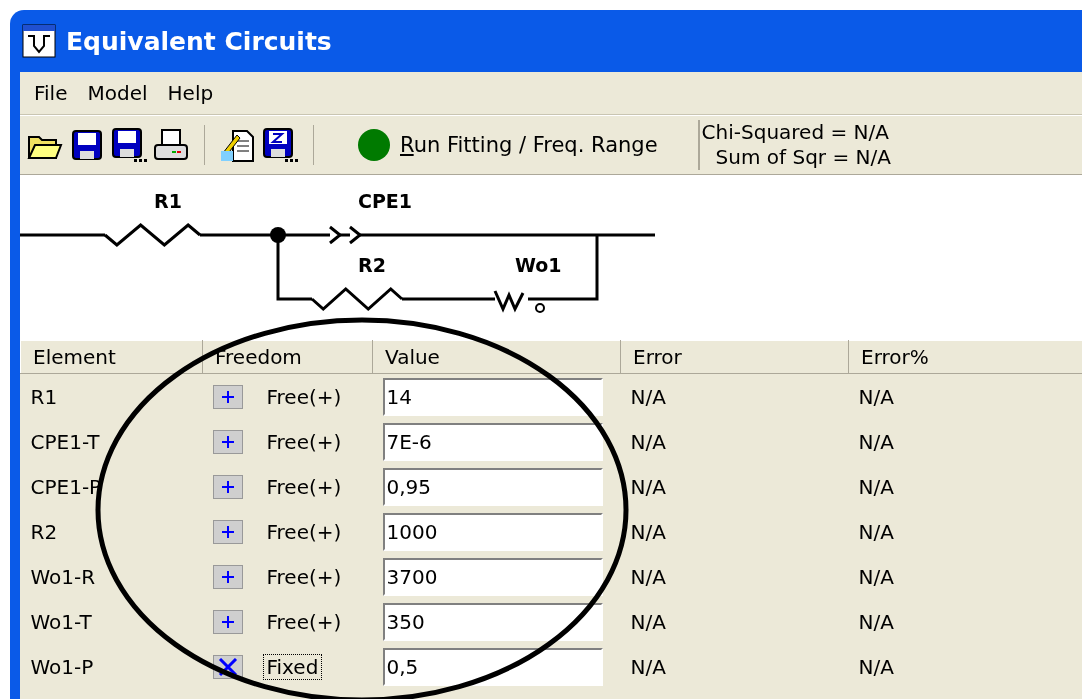 The width and height of the screenshot is (1082, 699). I want to click on run-fitting-button: Run Fitting / Freq. Range, so click(500, 145).